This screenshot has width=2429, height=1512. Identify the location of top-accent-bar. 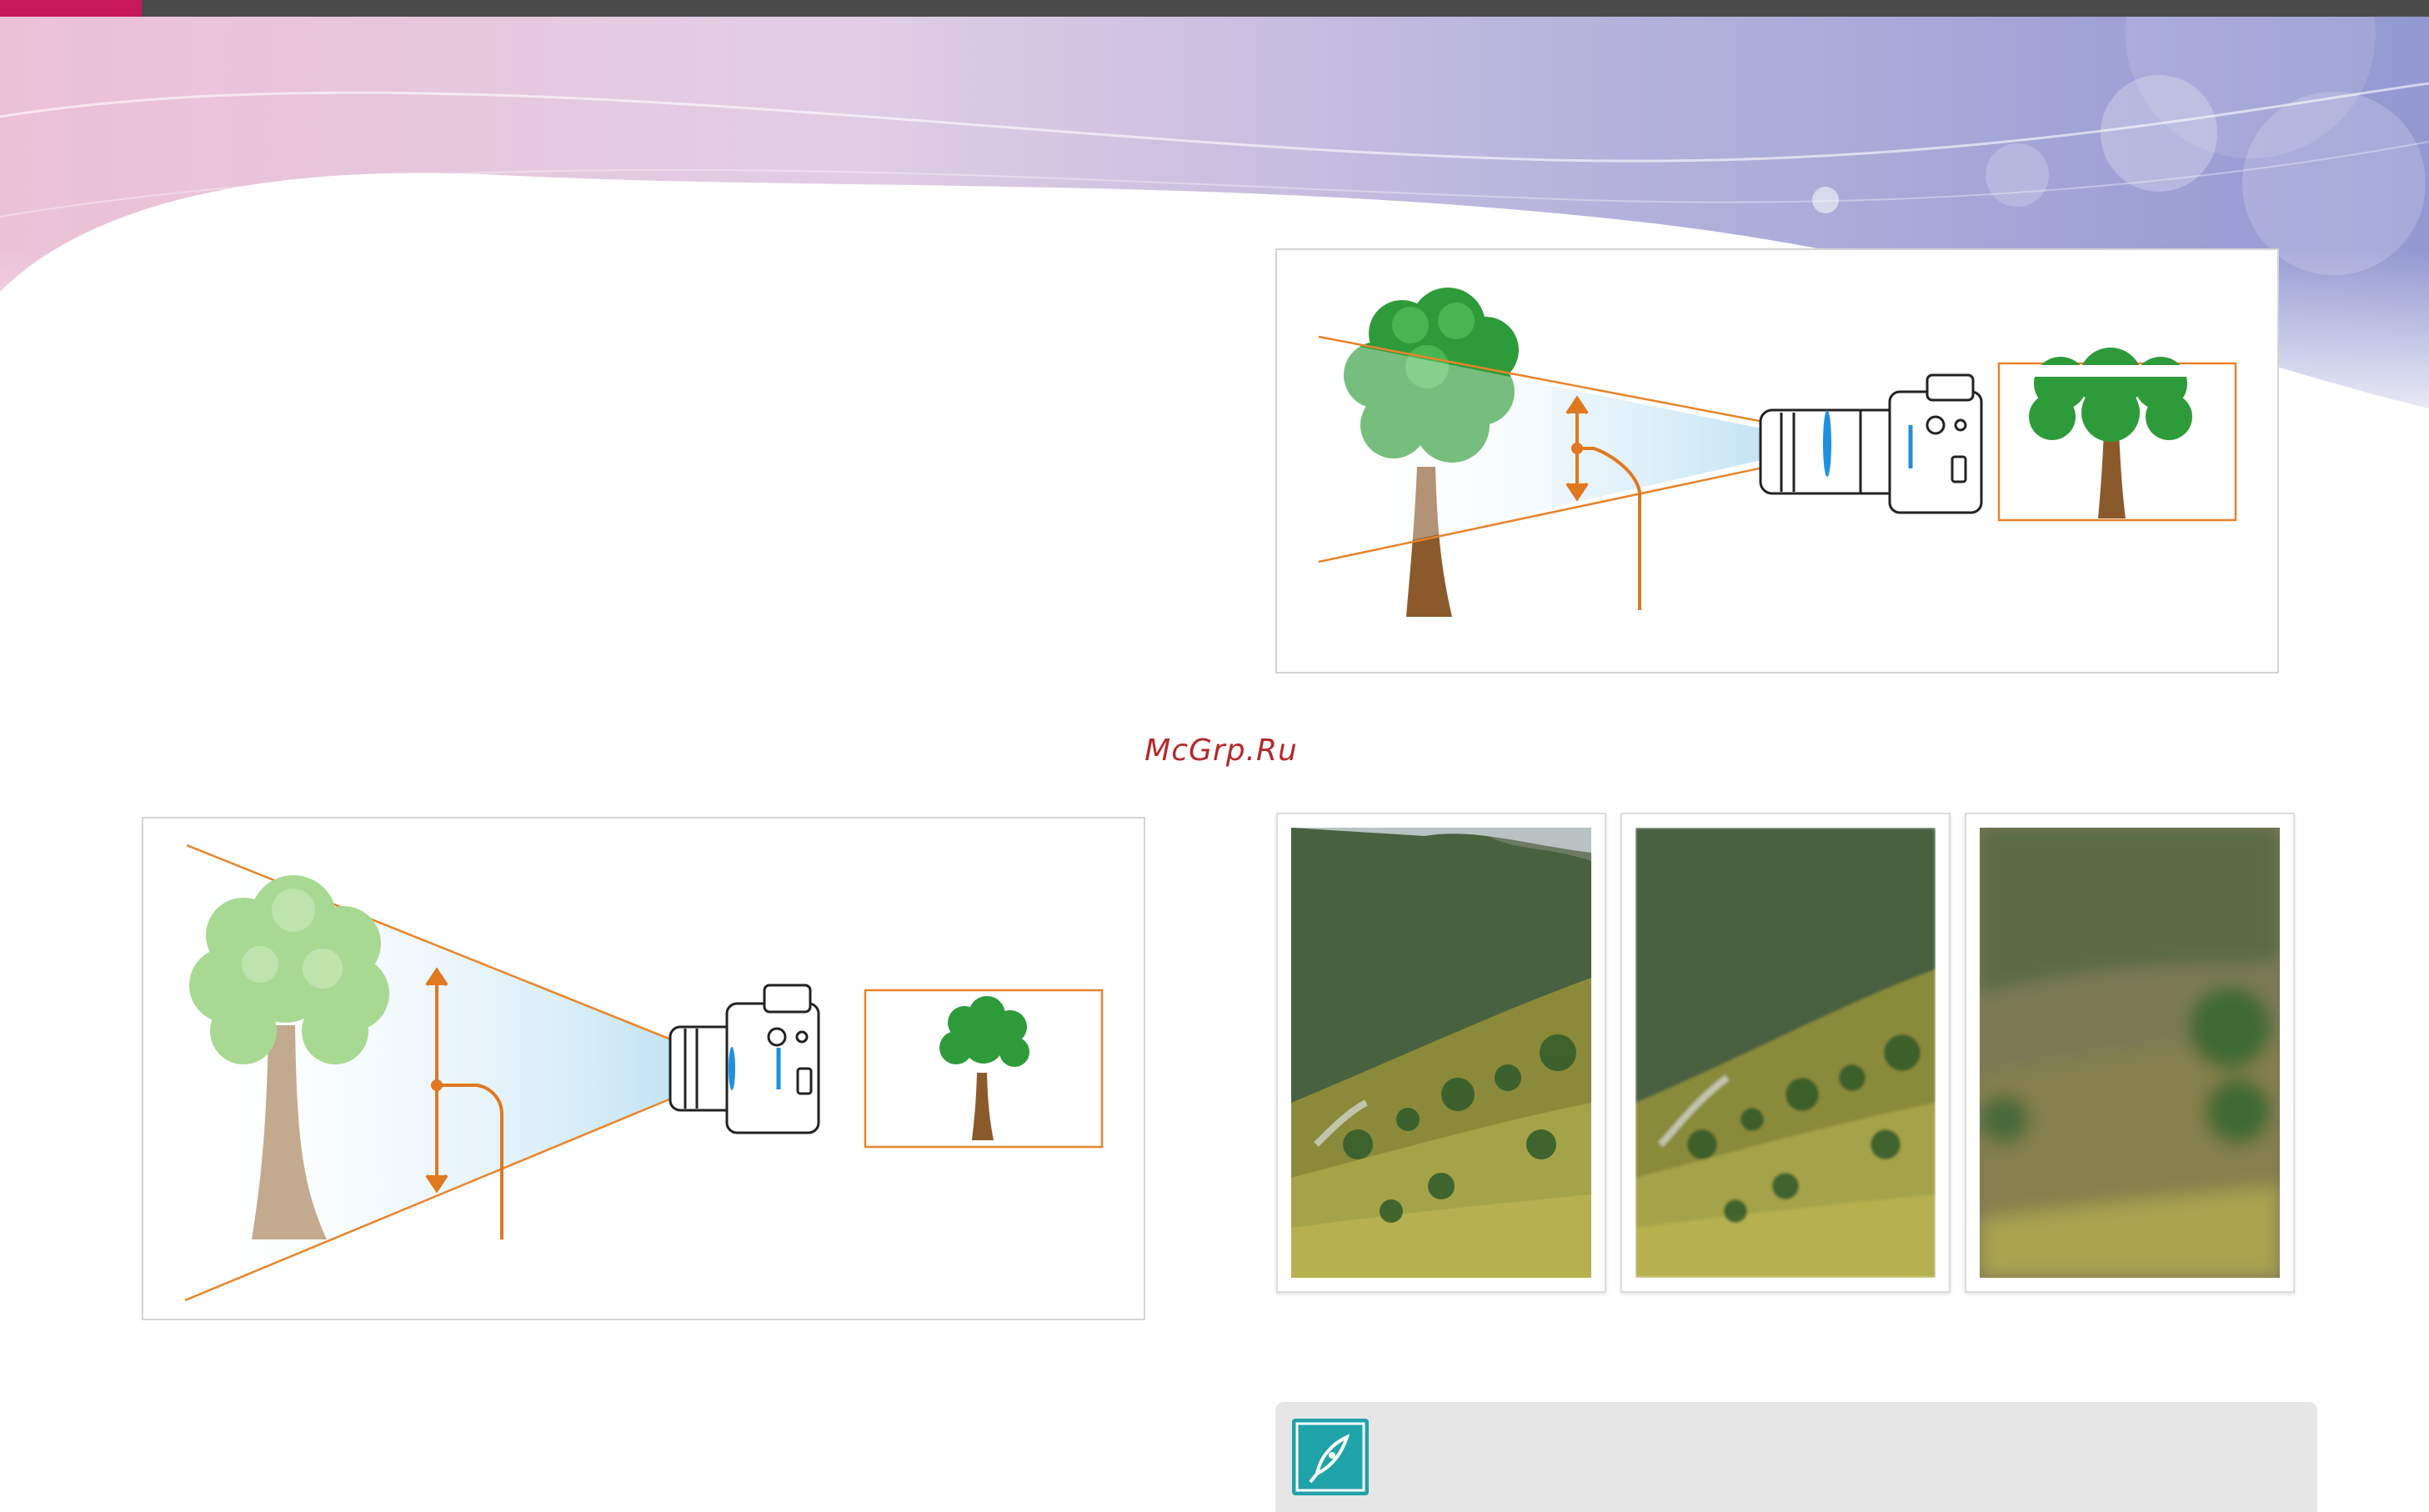
(71, 8).